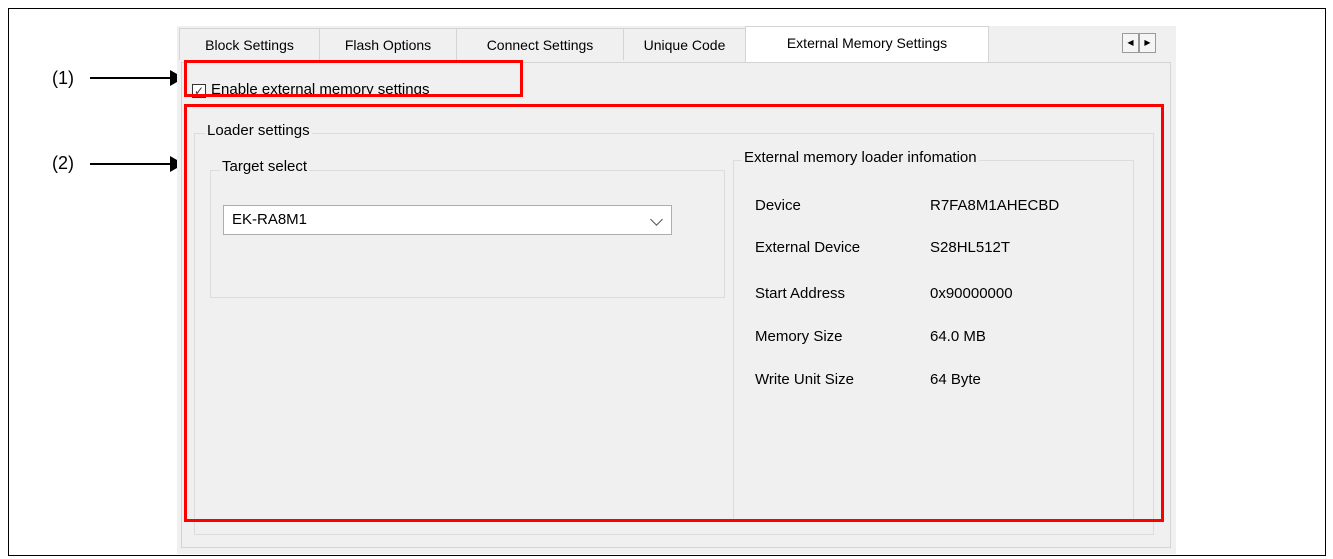 Image resolution: width=1333 pixels, height=559 pixels. What do you see at coordinates (867, 44) in the screenshot?
I see `tab-external-memory-settings: External Memory Settings` at bounding box center [867, 44].